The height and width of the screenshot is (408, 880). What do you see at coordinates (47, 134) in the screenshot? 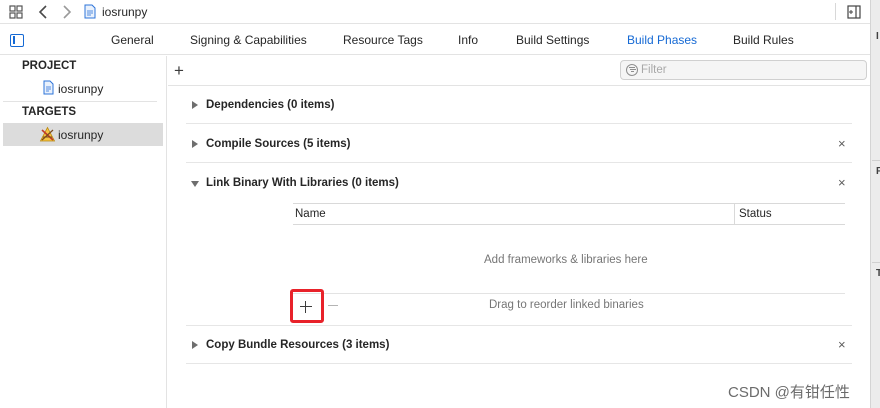
I see `app-target-icon` at bounding box center [47, 134].